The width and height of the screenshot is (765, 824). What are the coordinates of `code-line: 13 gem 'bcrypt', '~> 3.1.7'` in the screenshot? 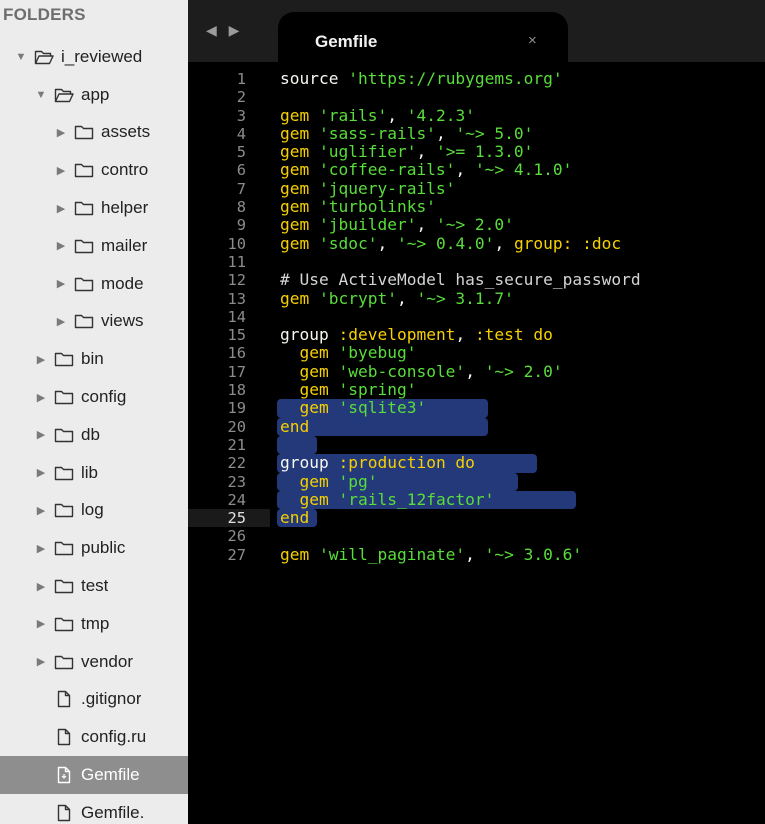 It's located at (476, 298).